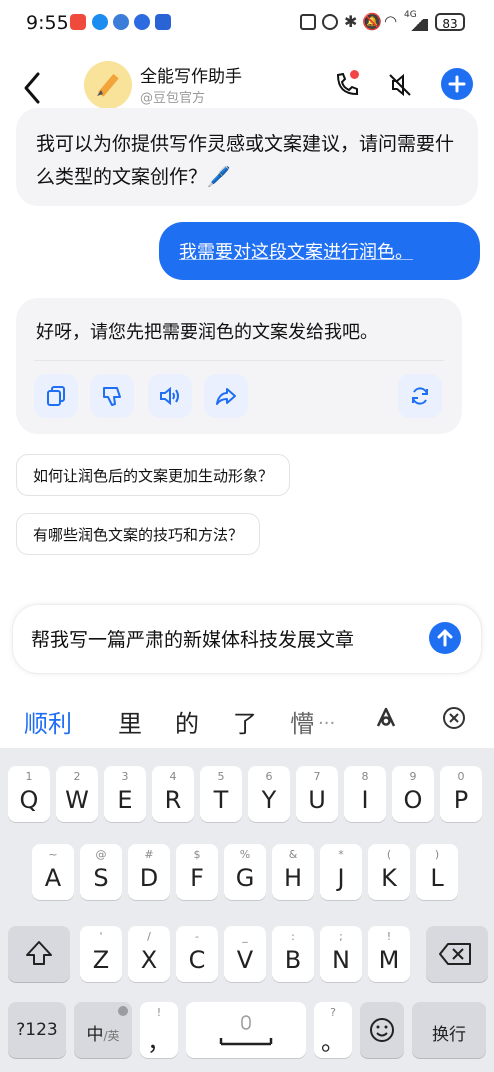  Describe the element at coordinates (461, 776) in the screenshot. I see `key-sub: 0` at that location.